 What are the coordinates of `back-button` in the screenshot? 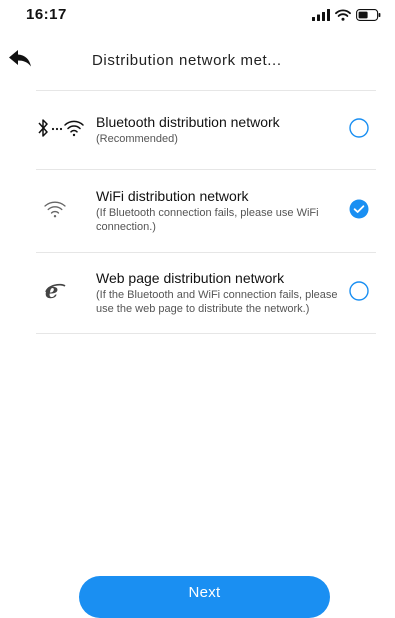 It's located at (20, 60).